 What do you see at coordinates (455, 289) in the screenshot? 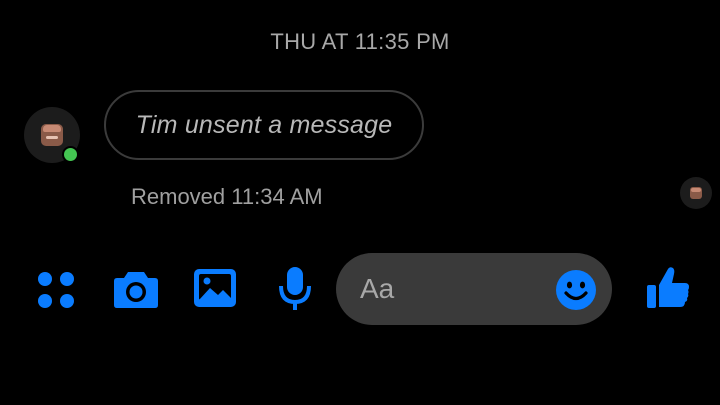
I see `message-input` at bounding box center [455, 289].